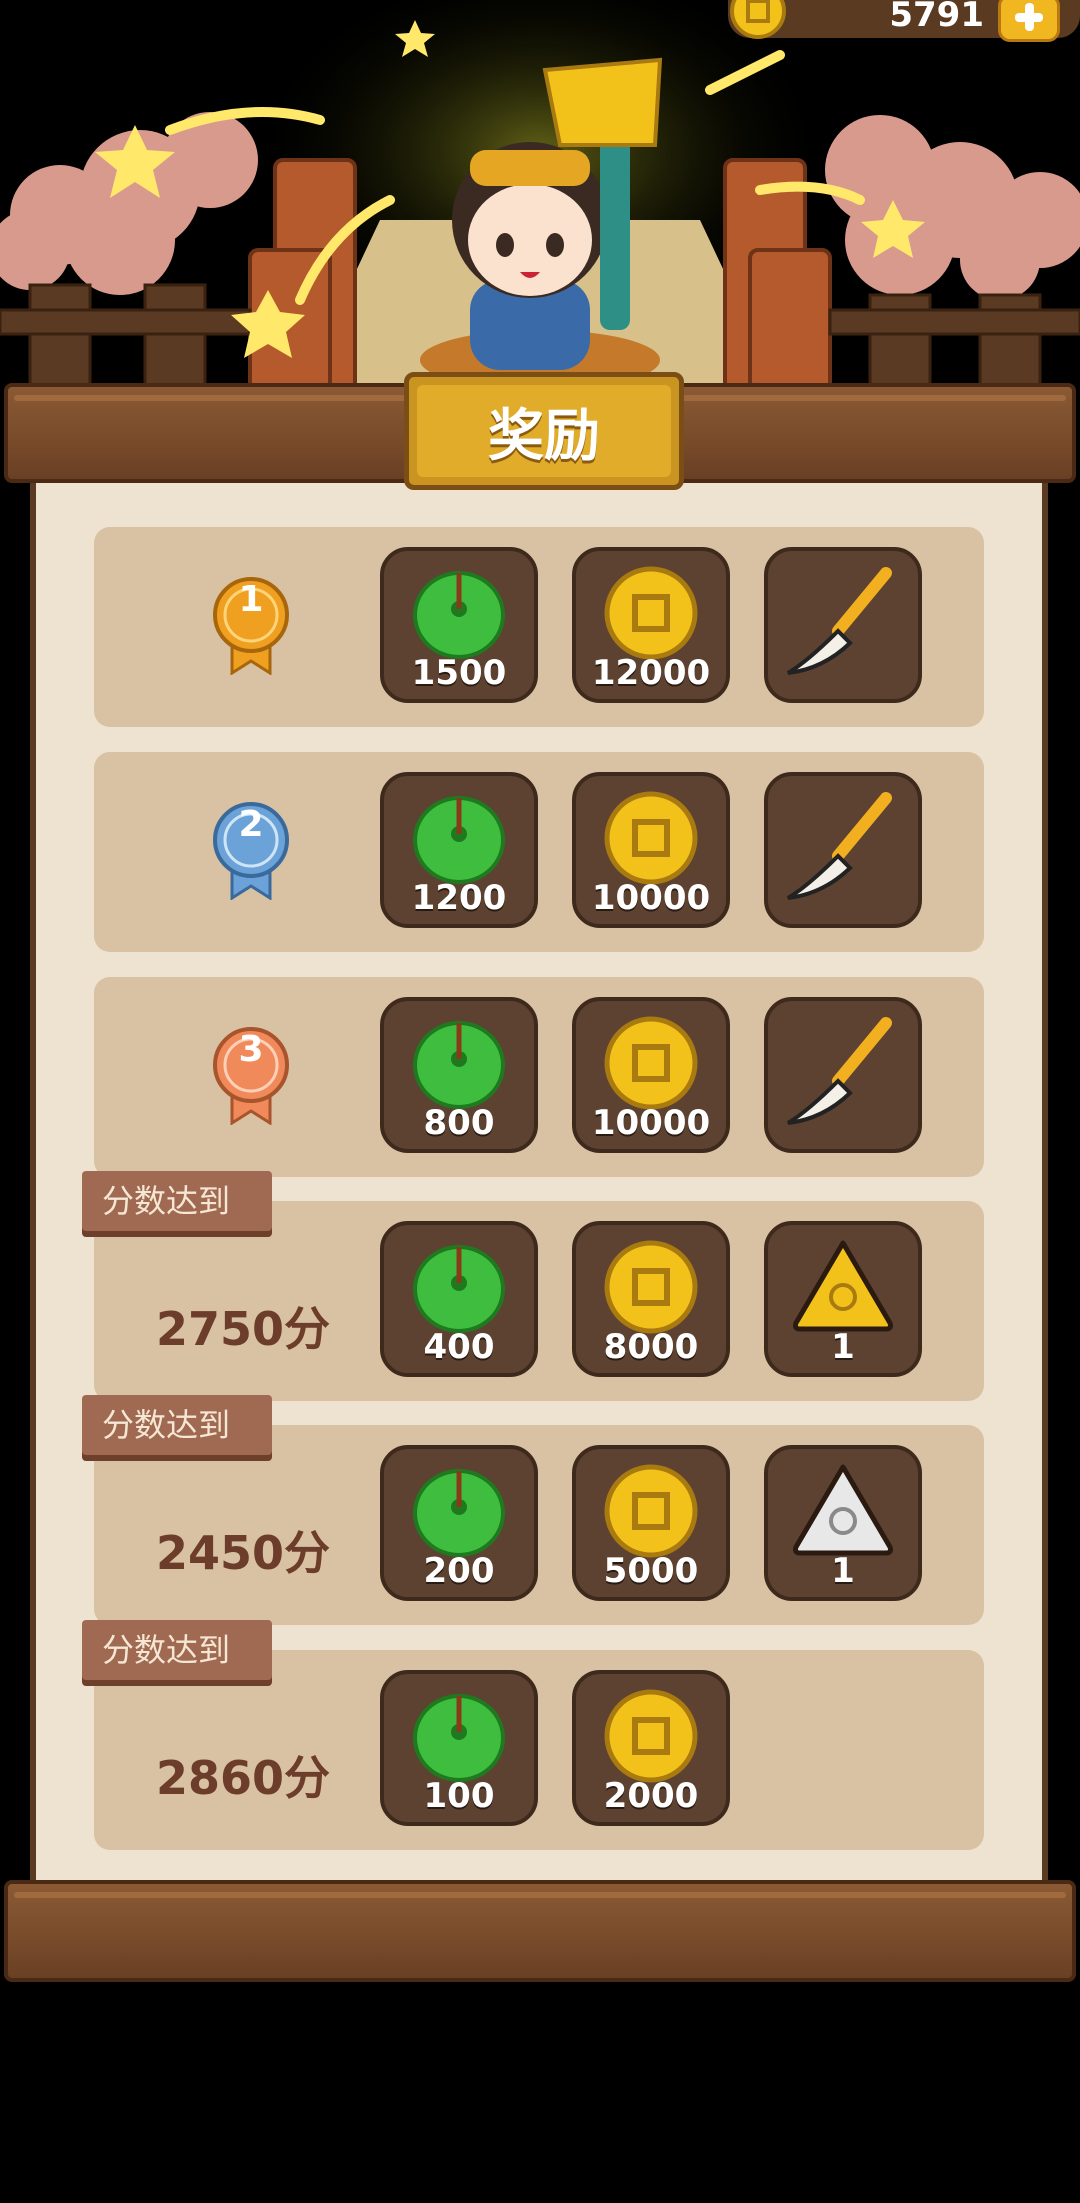 The width and height of the screenshot is (1080, 2203). I want to click on reward-quantity: 1200, so click(459, 898).